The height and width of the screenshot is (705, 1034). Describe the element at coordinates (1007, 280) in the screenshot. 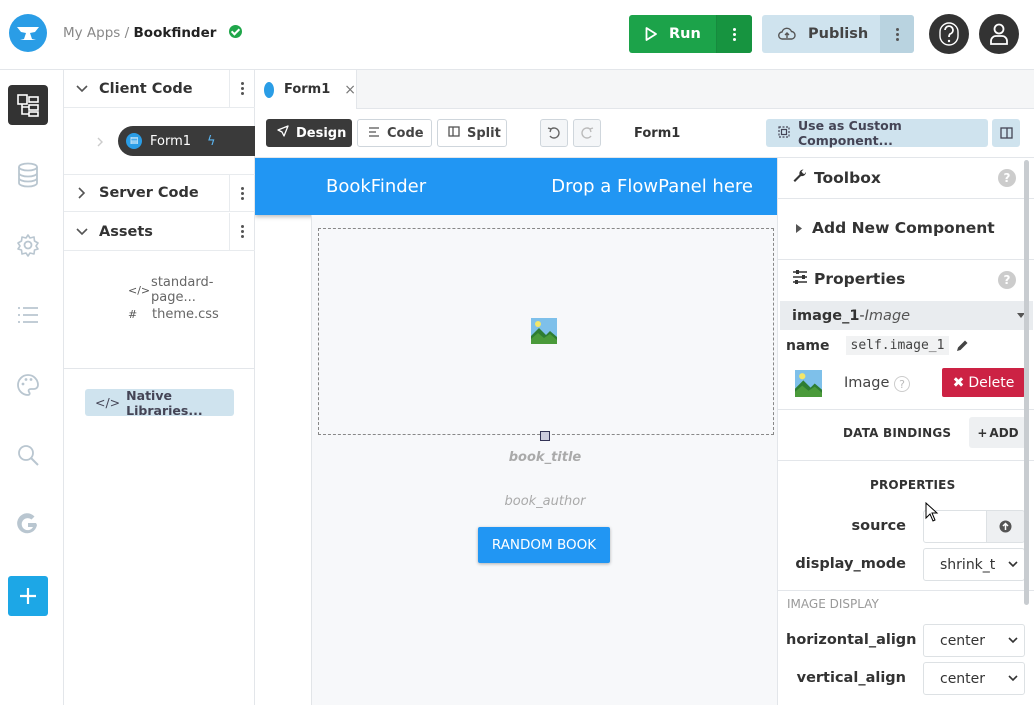

I see `properties-help-icon: ?` at that location.